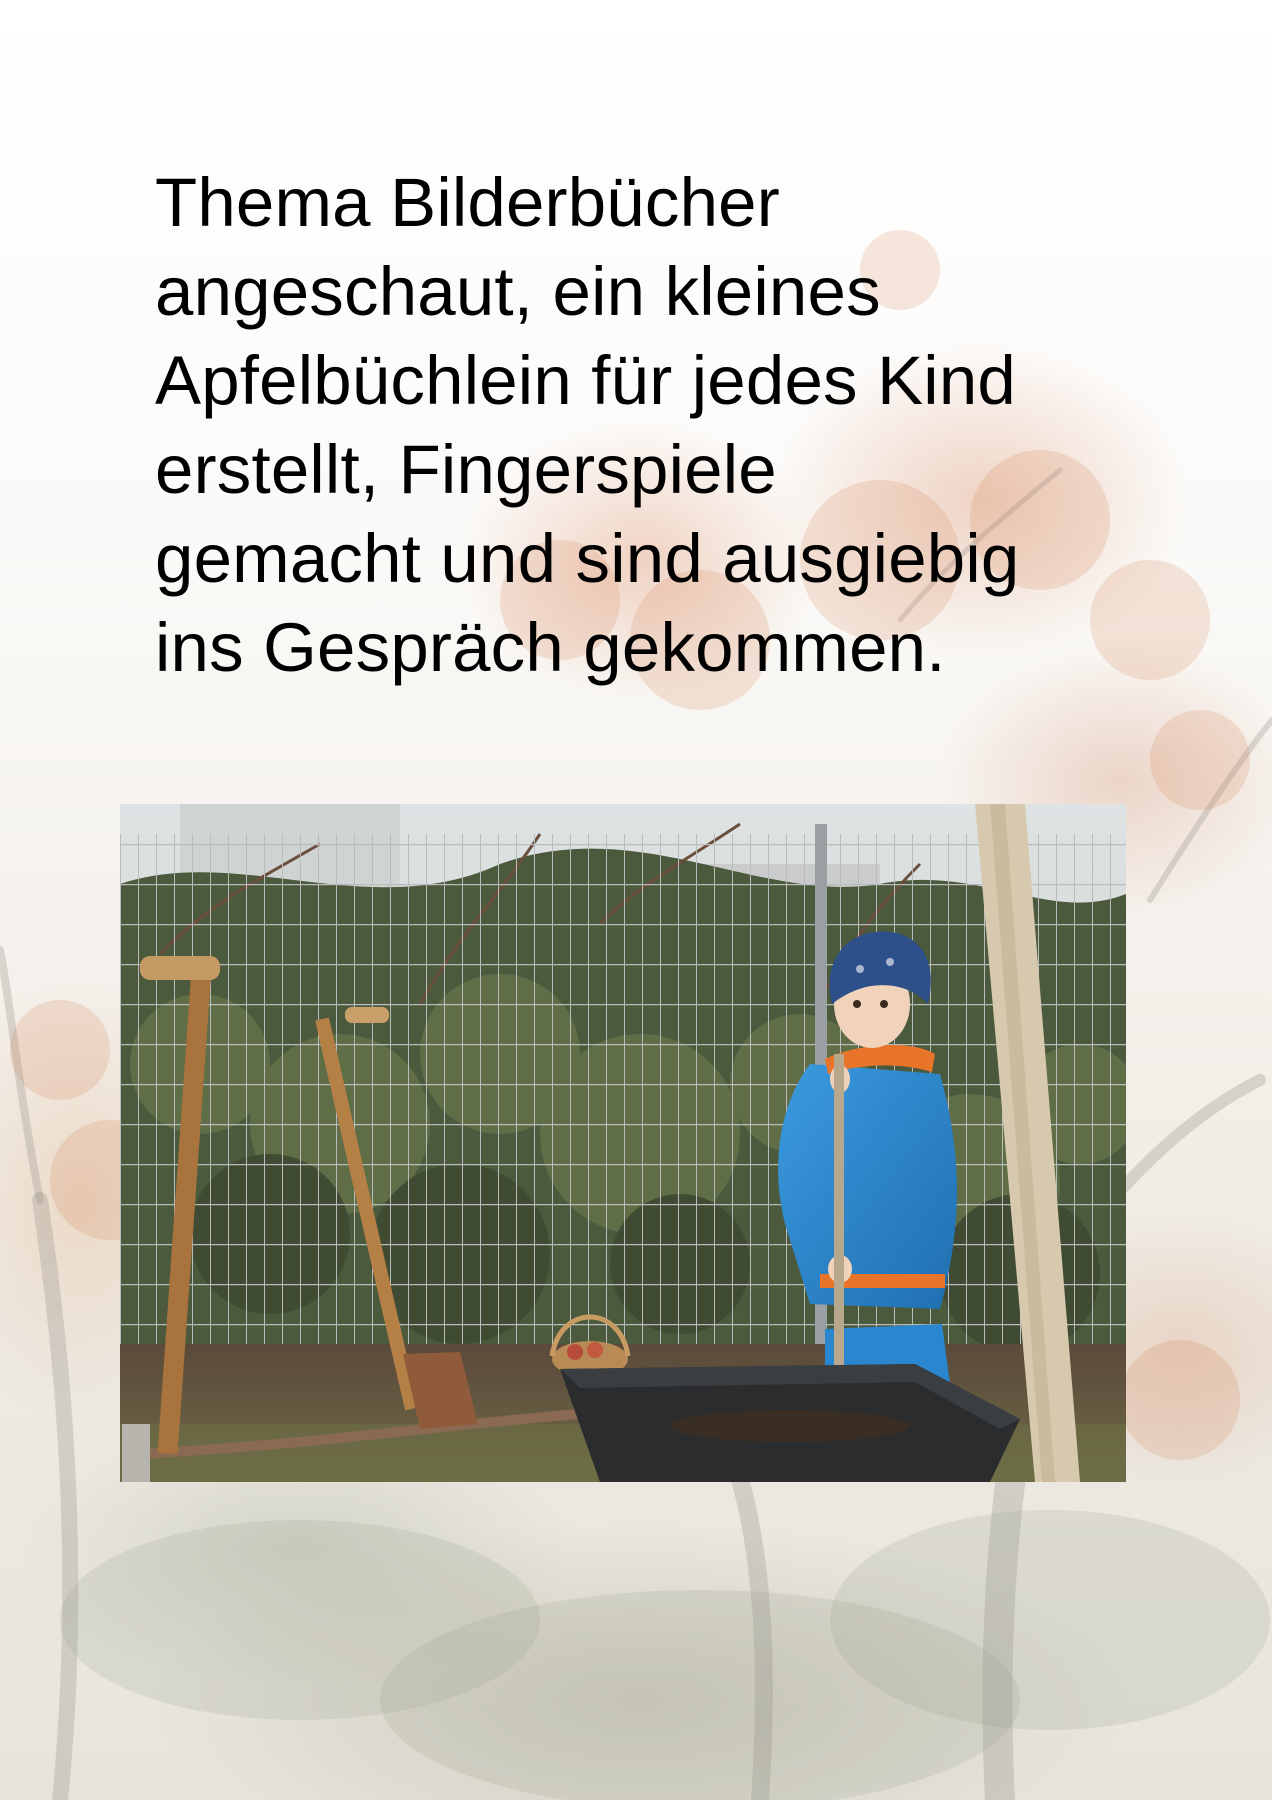 This screenshot has width=1272, height=1800. I want to click on text-line: gemacht und sind ausgiebig, so click(587, 558).